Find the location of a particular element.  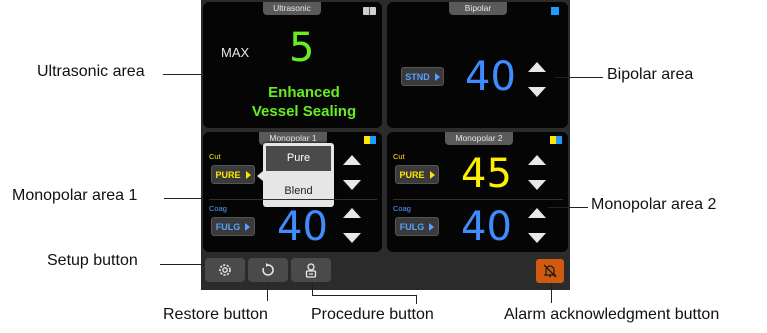

procedure-button is located at coordinates (311, 270).